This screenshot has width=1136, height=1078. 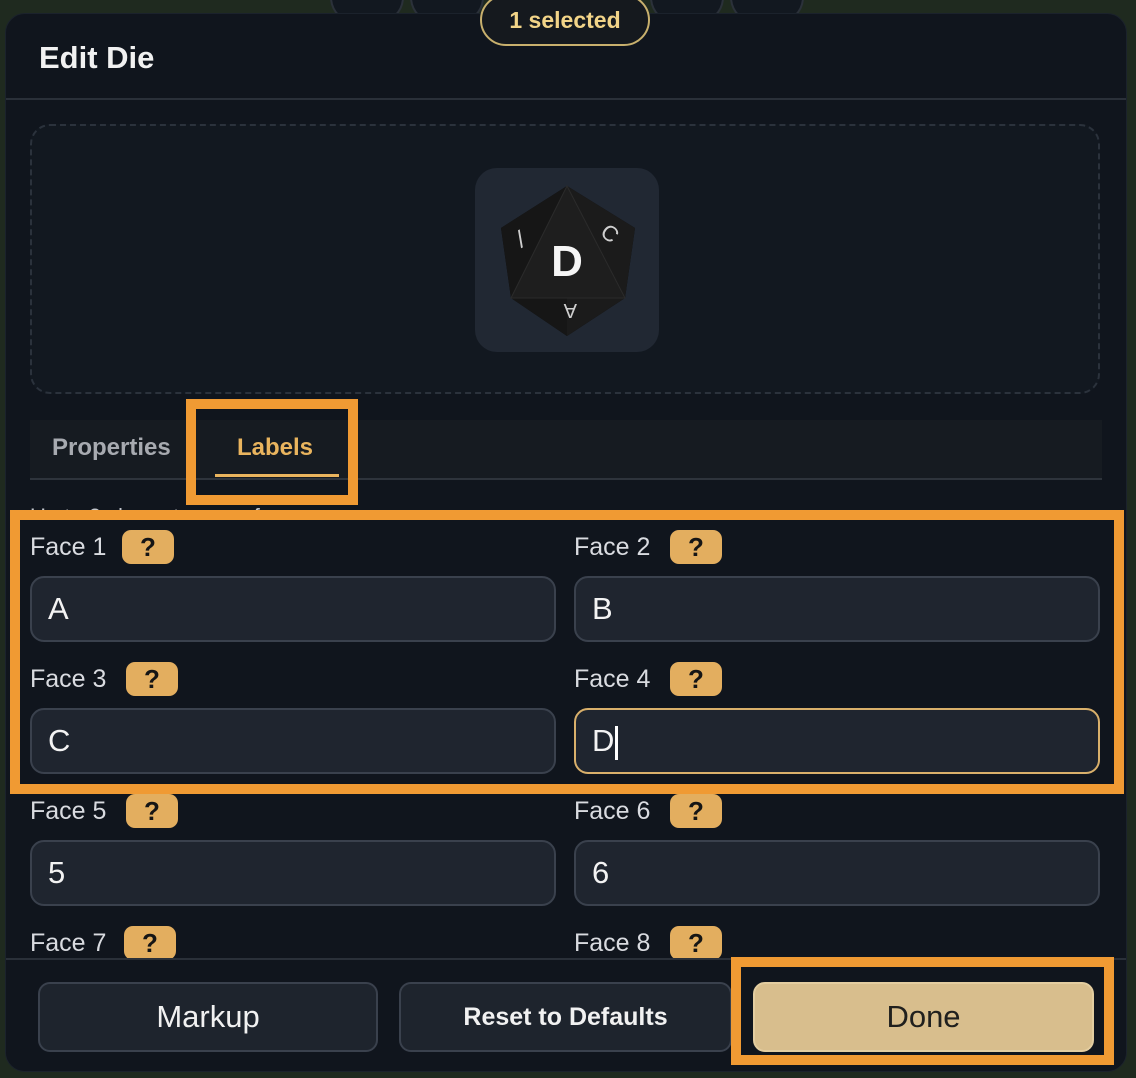 I want to click on face-7-label: Face 7, so click(x=68, y=943).